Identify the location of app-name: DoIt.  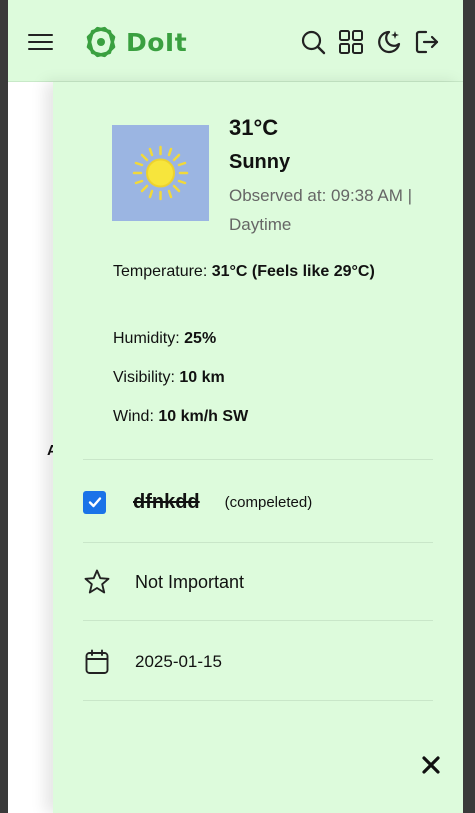
(157, 42).